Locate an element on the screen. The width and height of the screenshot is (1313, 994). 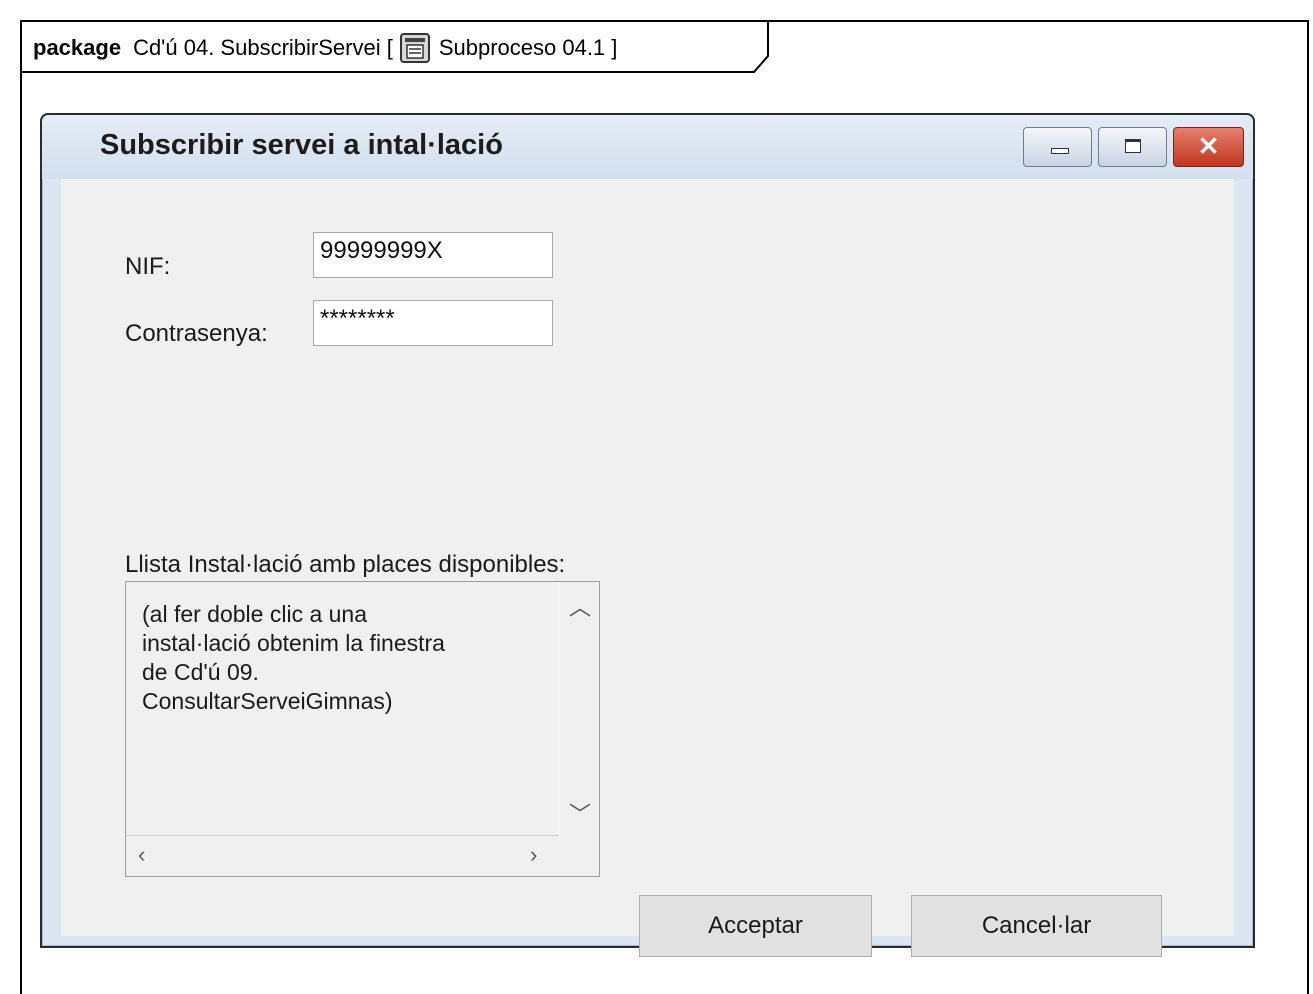
accept-button: Acceptar is located at coordinates (755, 926).